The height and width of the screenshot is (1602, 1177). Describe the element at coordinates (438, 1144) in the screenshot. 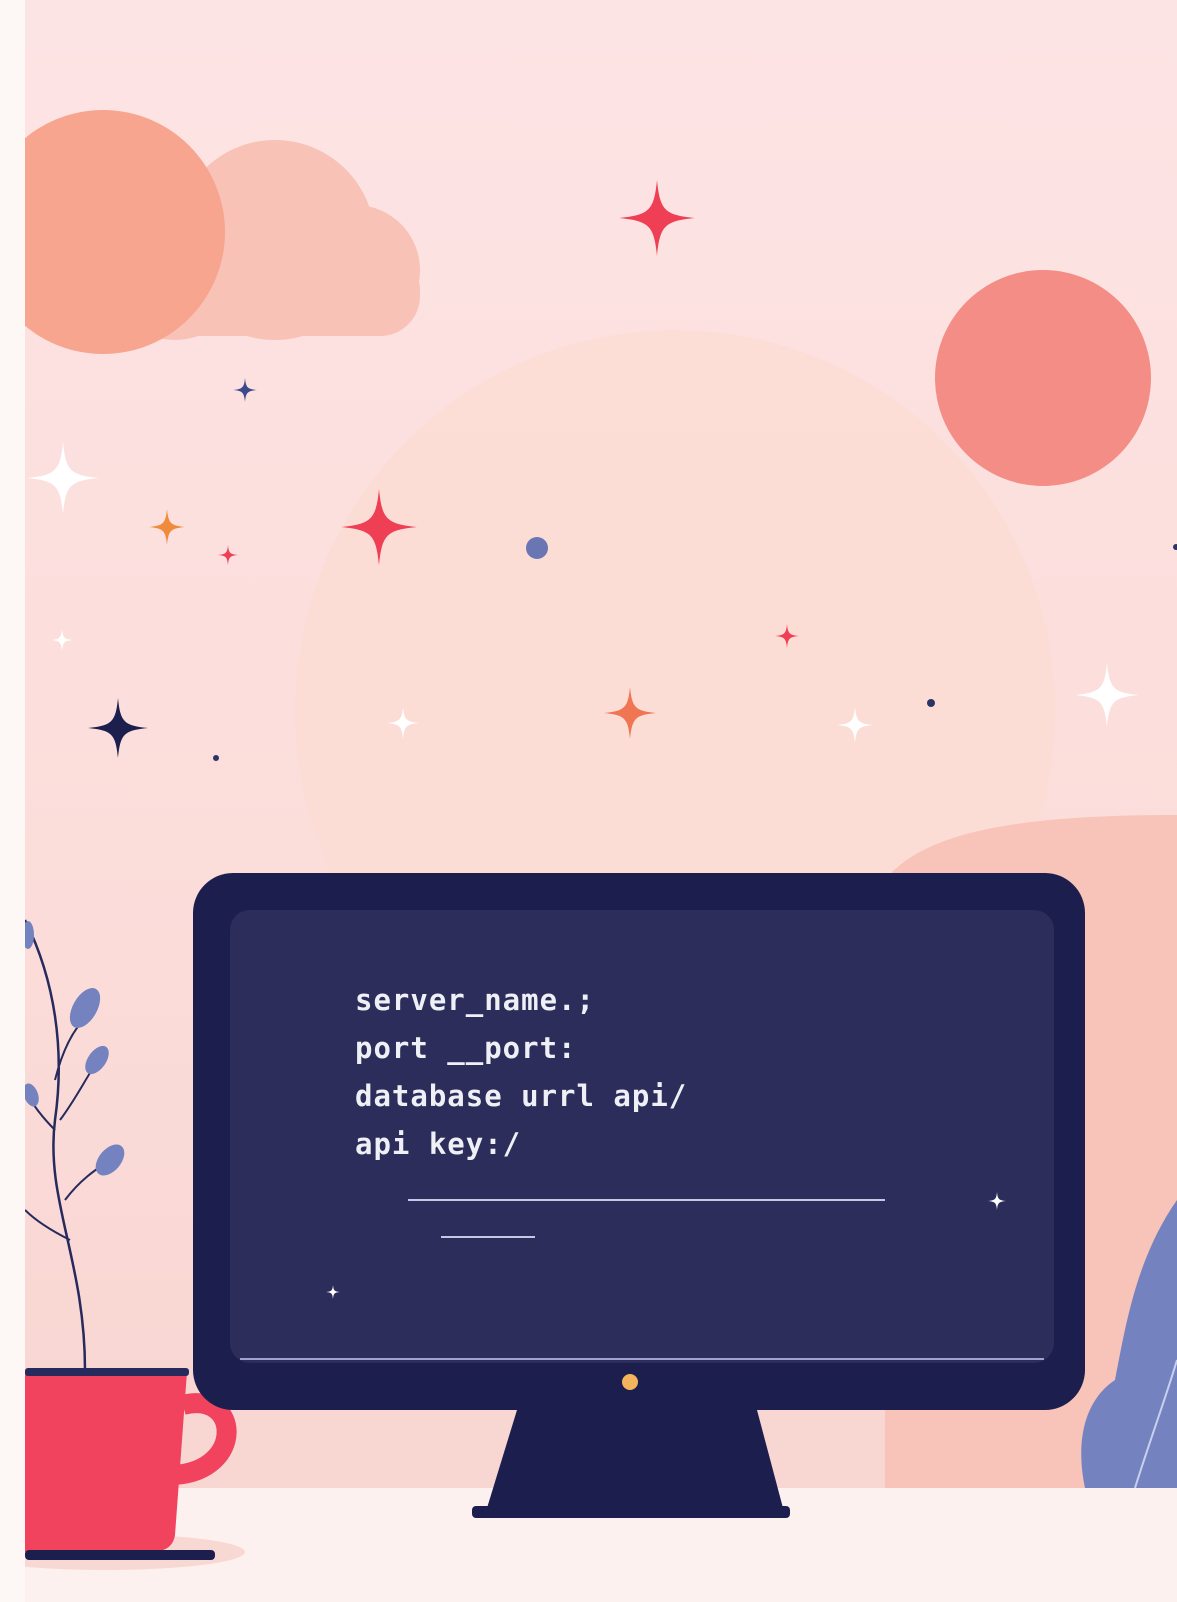

I see `code-line-api-key: api key:/` at that location.